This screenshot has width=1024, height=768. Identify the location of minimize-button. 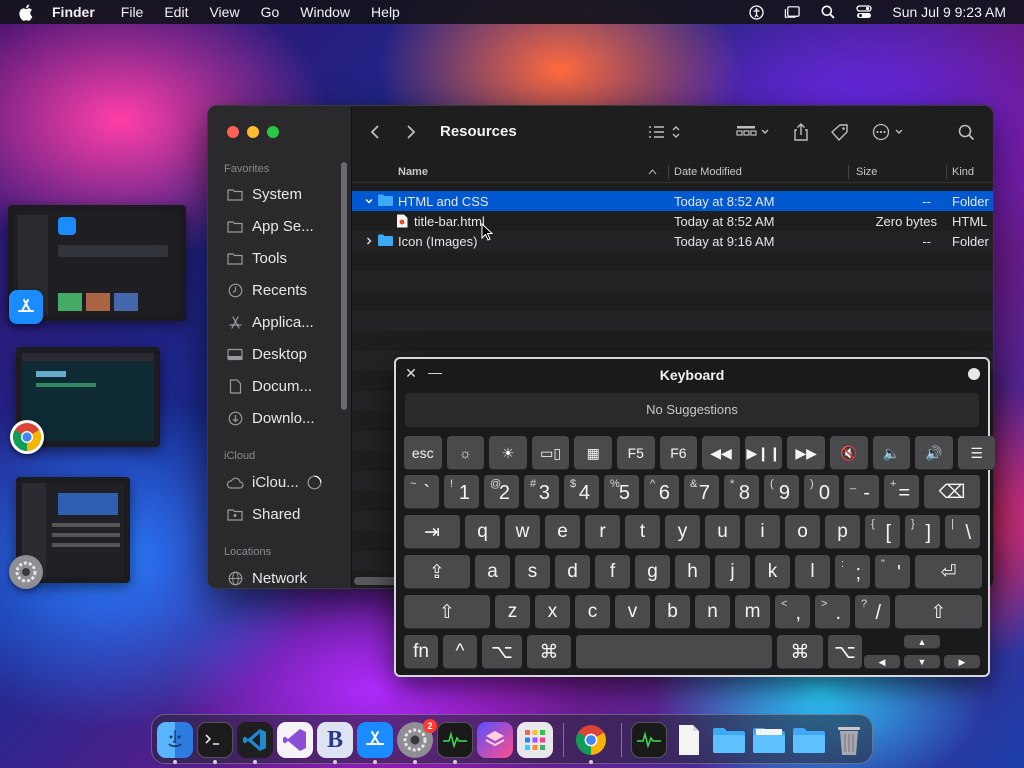
(253, 132).